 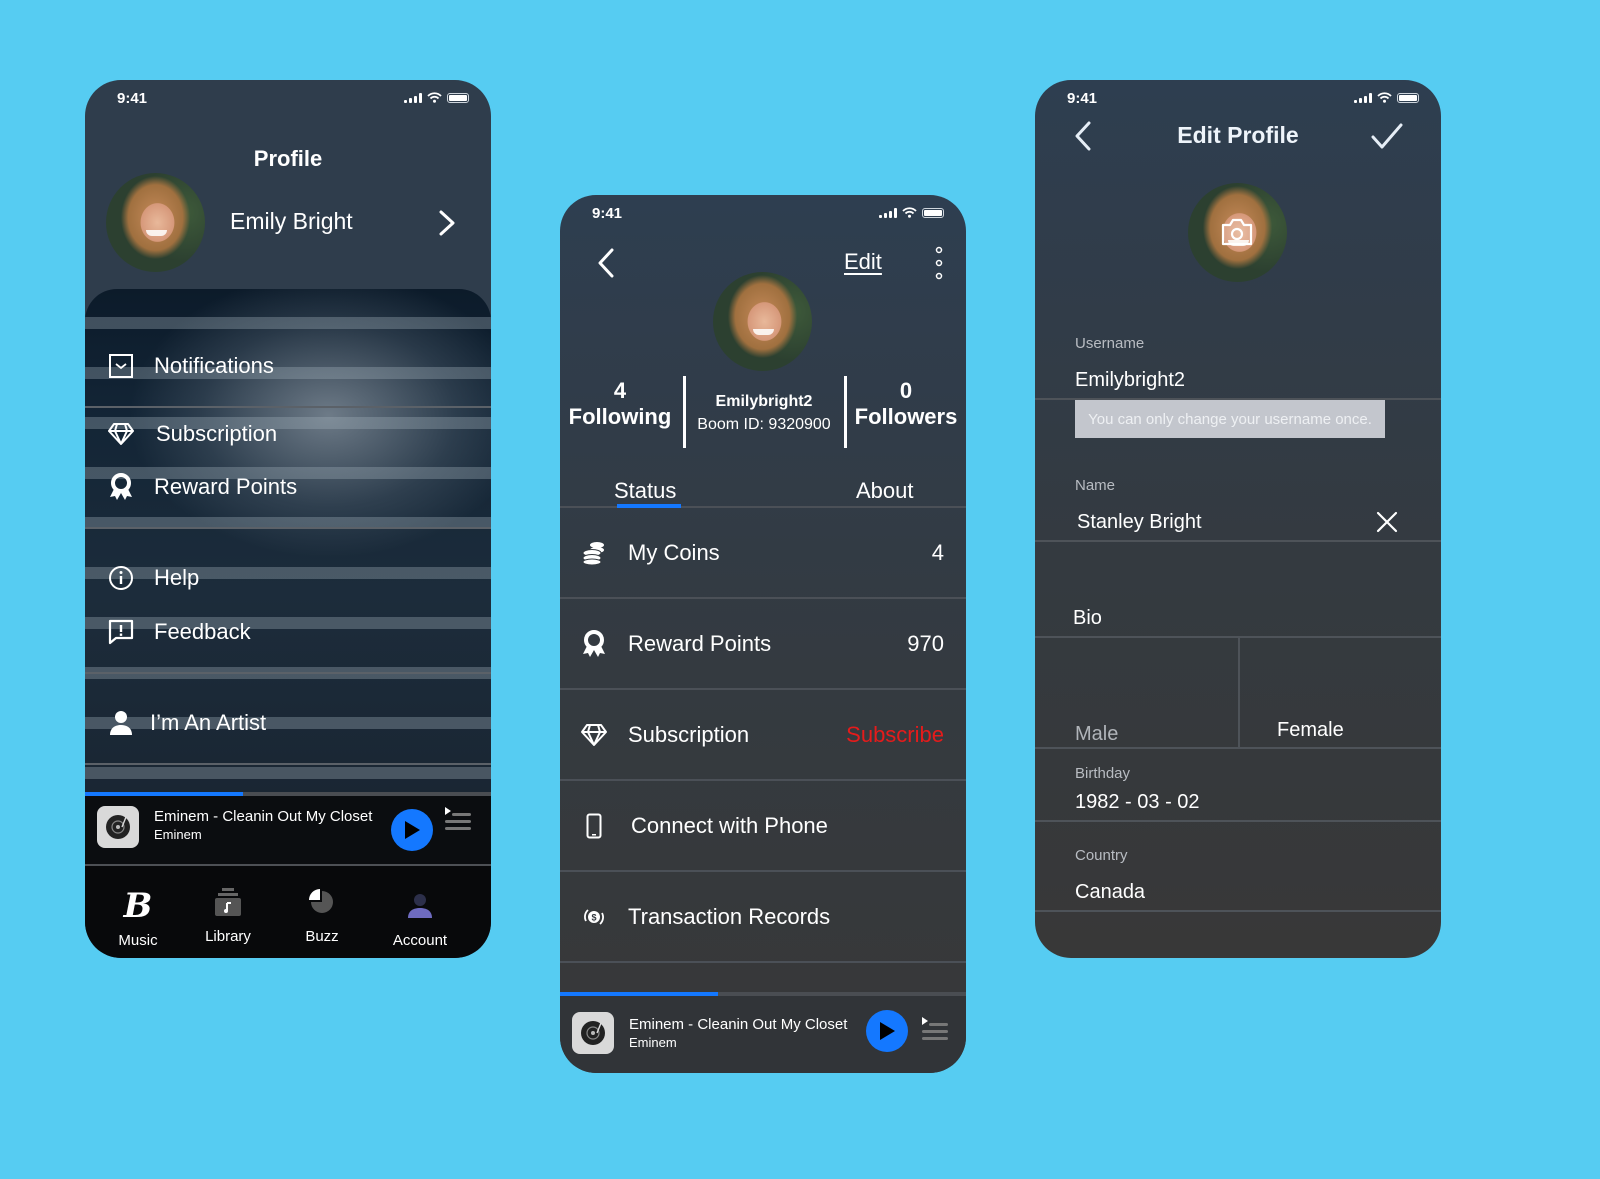 What do you see at coordinates (138, 907) in the screenshot?
I see `nav-item-music: B Music` at bounding box center [138, 907].